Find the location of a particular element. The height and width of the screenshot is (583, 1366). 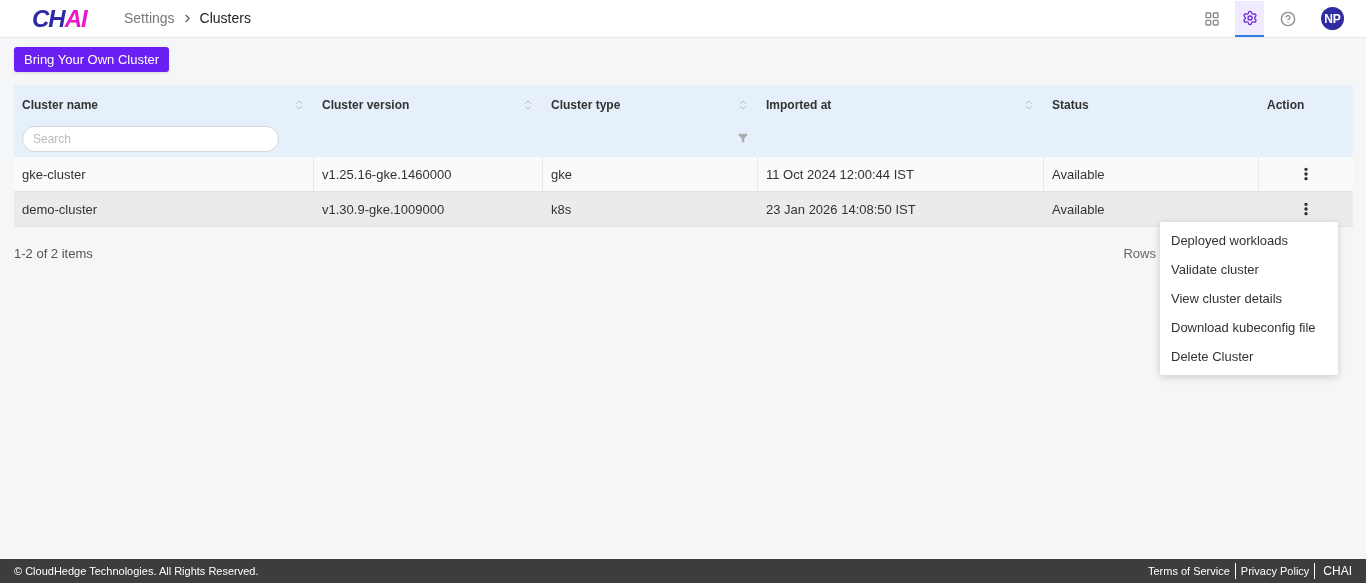

menu-item: Validate cluster is located at coordinates (1249, 269).